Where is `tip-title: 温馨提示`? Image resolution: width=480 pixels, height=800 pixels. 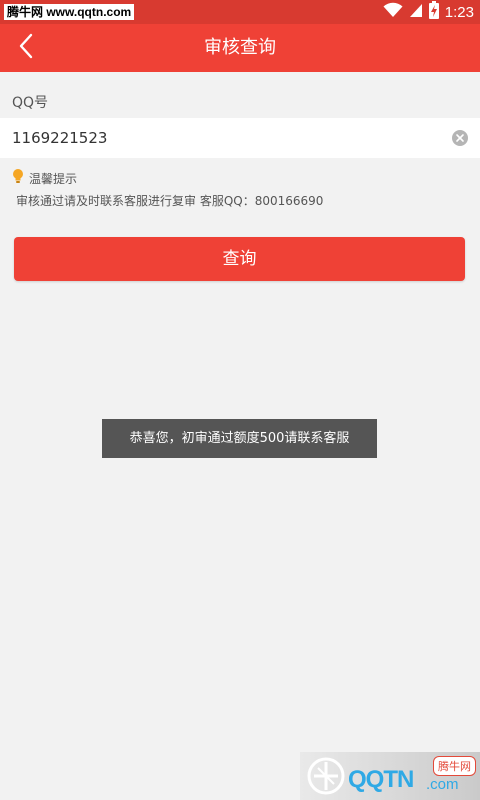
tip-title: 温馨提示 is located at coordinates (53, 178).